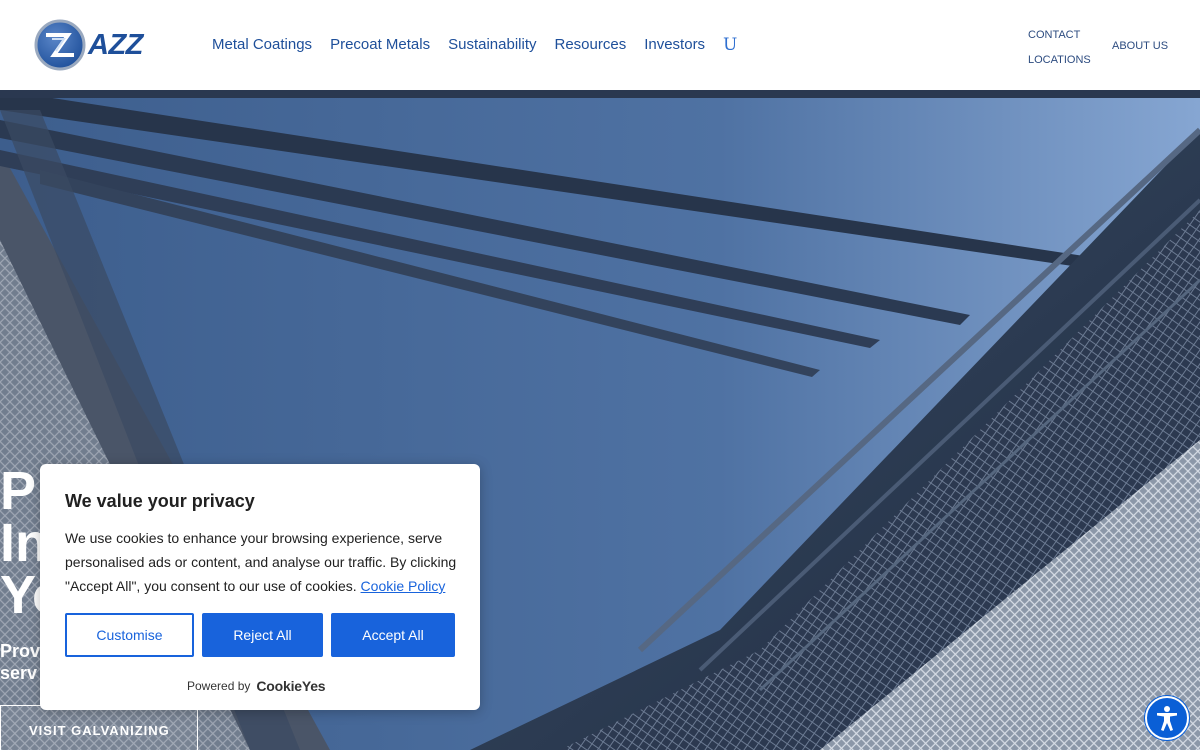 This screenshot has width=1200, height=750. Describe the element at coordinates (290, 686) in the screenshot. I see `cookieyes-brand: CookieYes` at that location.